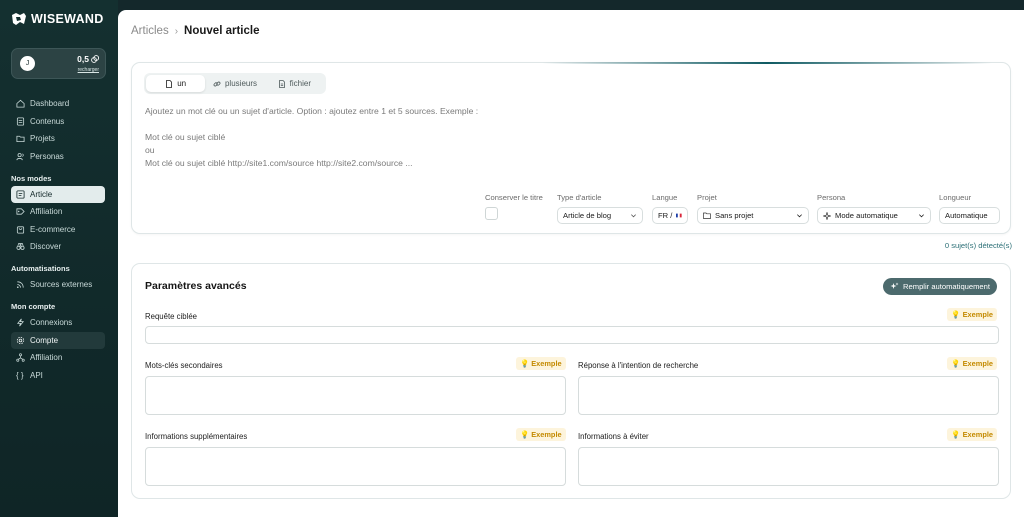  I want to click on document-icon, so click(20, 121).